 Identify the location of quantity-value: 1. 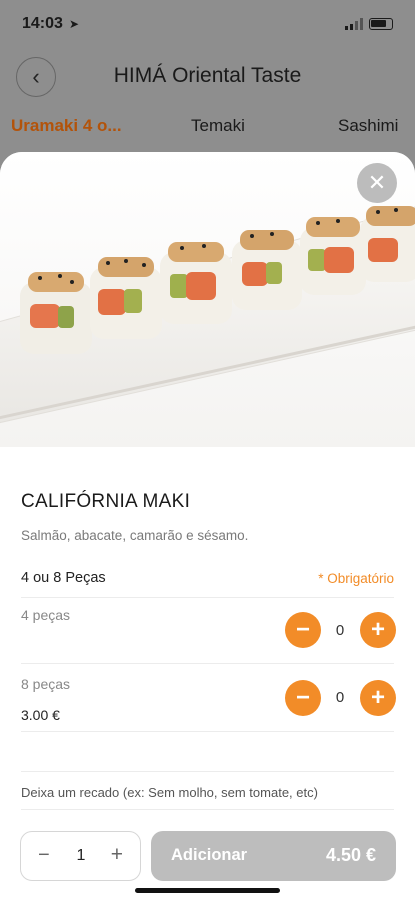
(81, 855).